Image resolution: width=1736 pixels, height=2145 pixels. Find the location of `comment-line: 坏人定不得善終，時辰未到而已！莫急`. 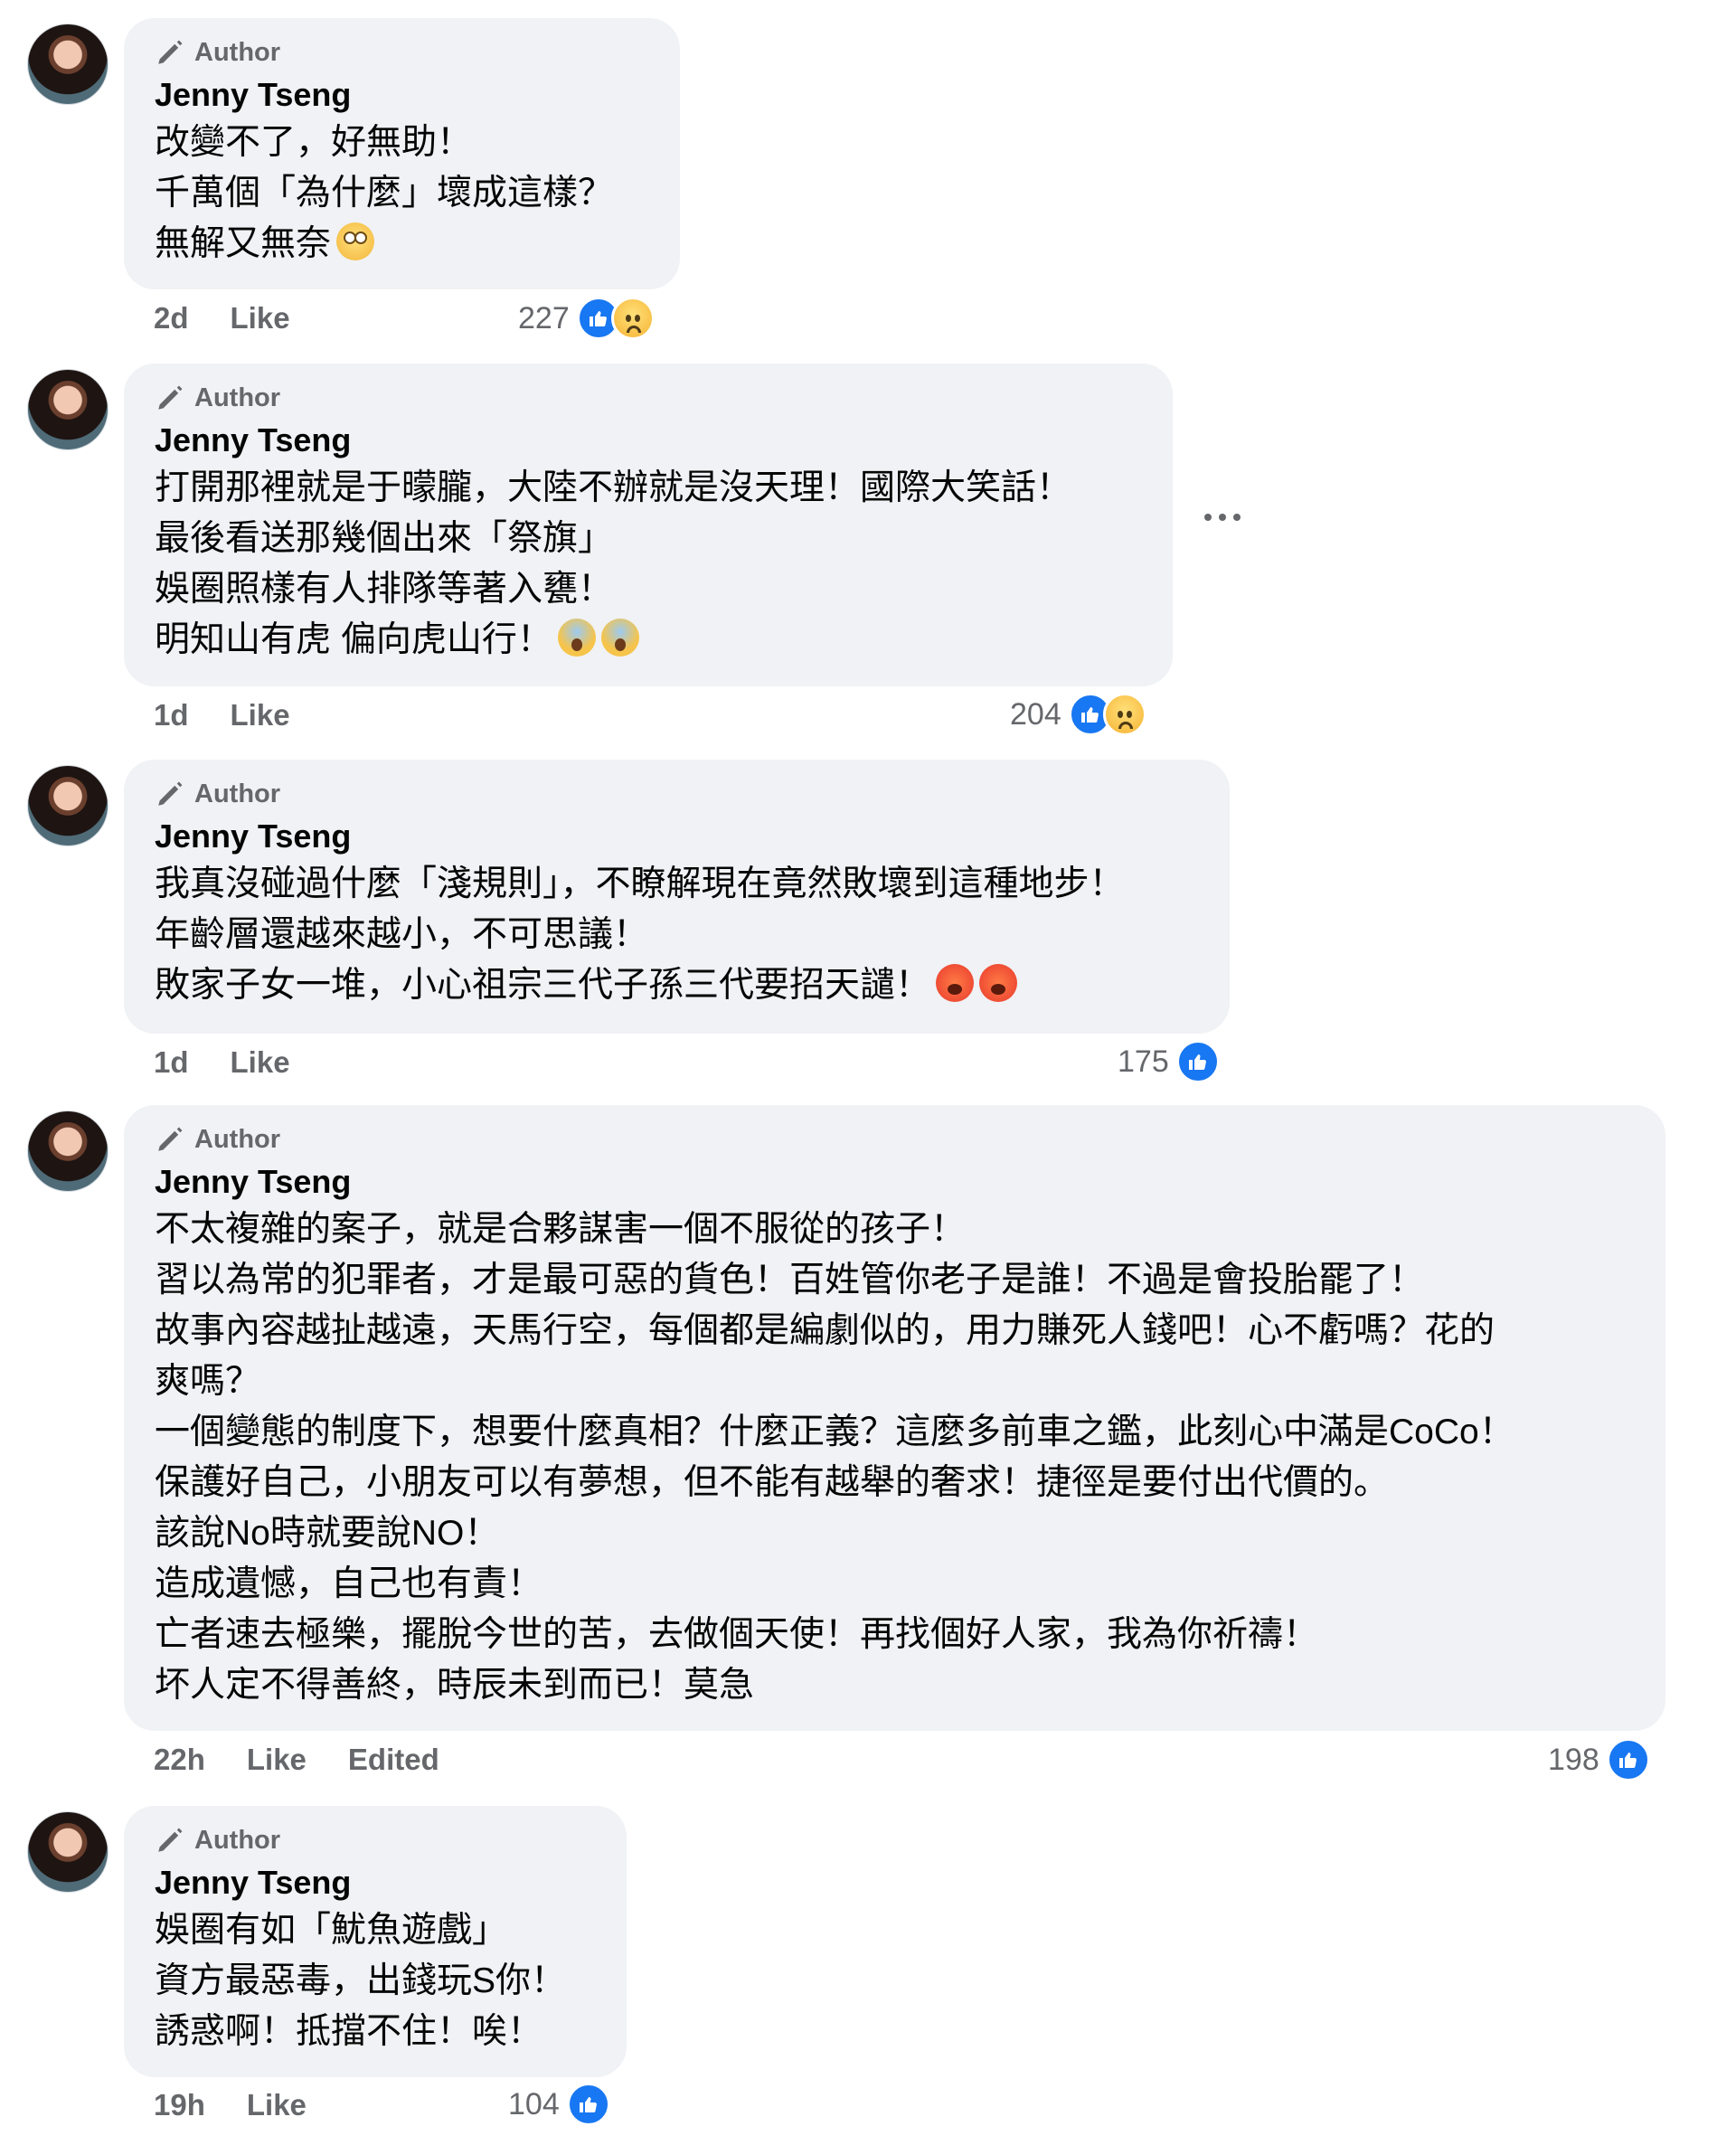

comment-line: 坏人定不得善終，時辰未到而已！莫急 is located at coordinates (455, 1685).